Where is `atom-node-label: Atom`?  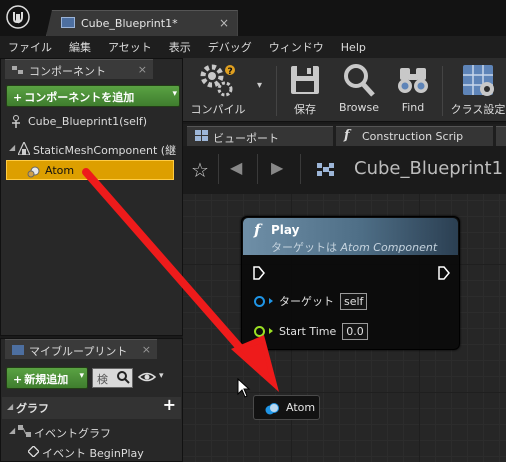 atom-node-label: Atom is located at coordinates (301, 407).